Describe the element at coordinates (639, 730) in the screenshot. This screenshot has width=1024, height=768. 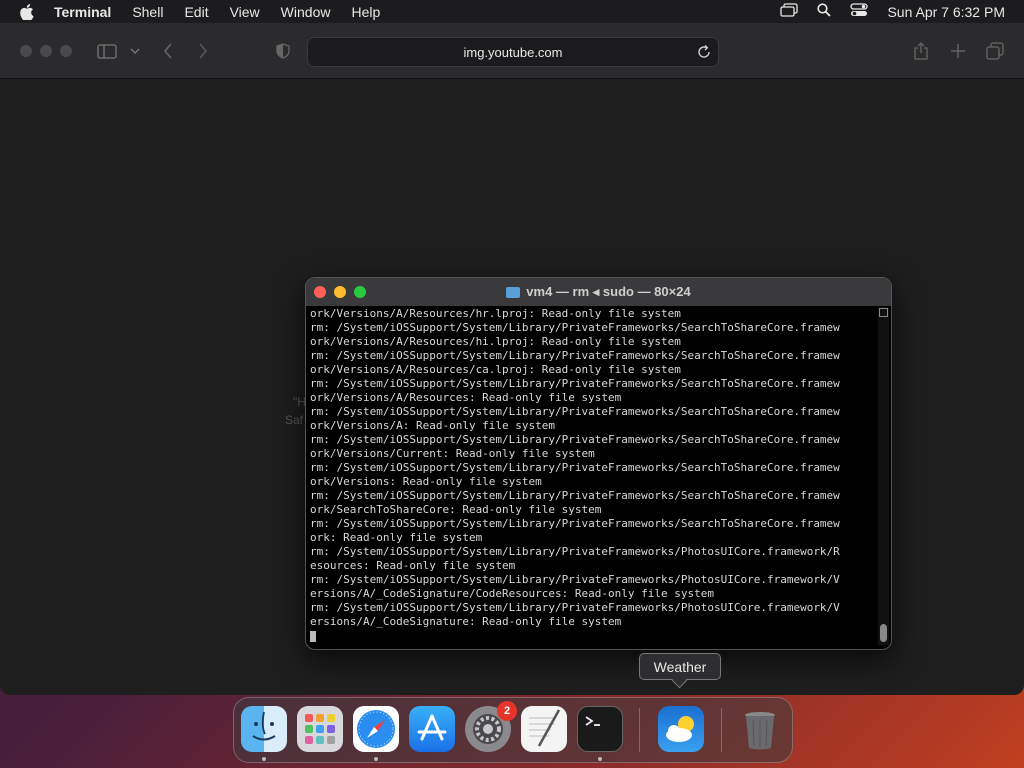
I see `dock-separator` at that location.